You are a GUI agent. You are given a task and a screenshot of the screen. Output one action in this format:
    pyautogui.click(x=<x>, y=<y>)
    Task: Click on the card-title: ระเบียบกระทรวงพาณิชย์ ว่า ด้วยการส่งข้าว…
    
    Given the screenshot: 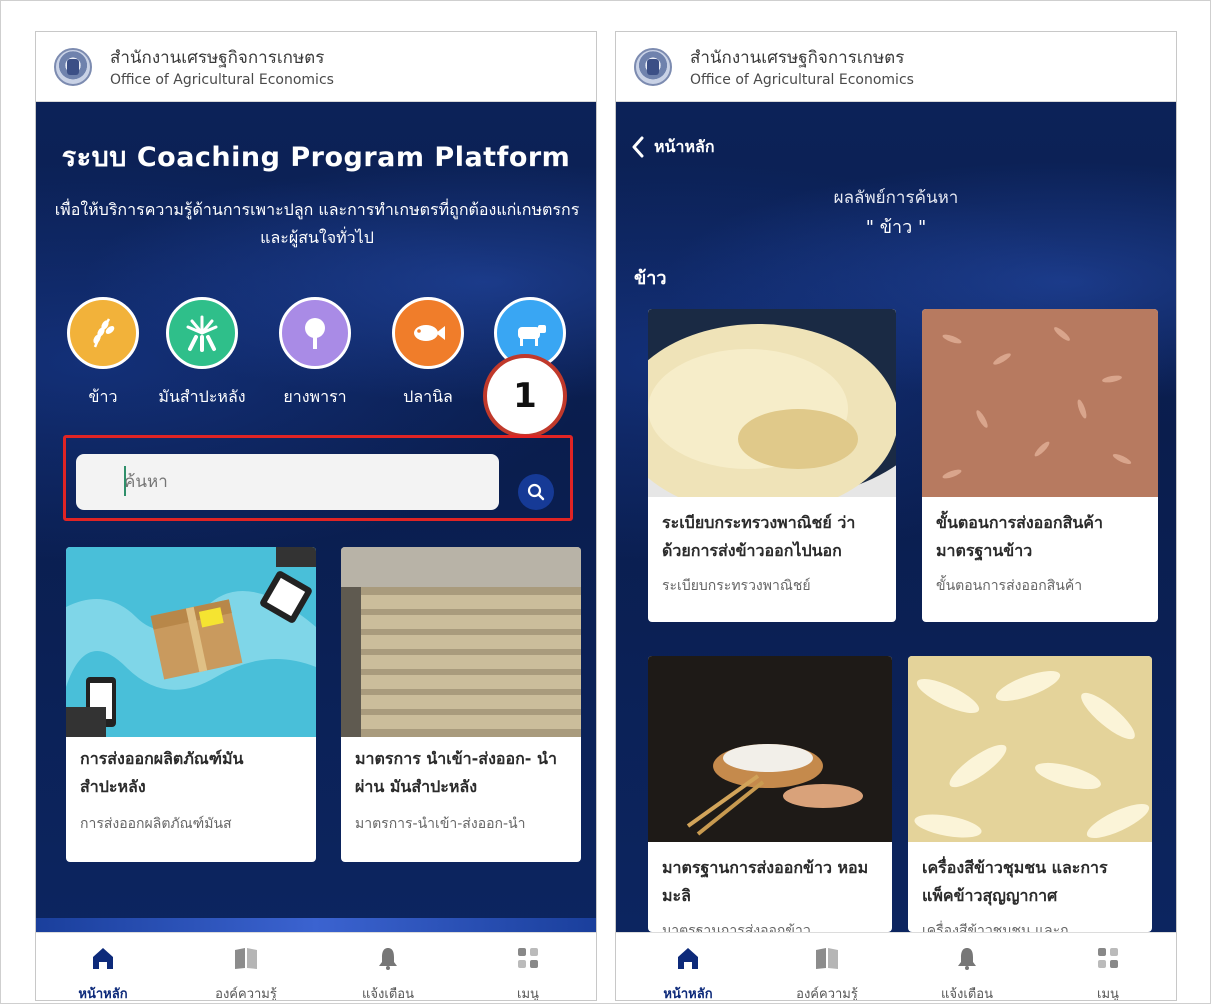 What is the action you would take?
    pyautogui.click(x=759, y=536)
    